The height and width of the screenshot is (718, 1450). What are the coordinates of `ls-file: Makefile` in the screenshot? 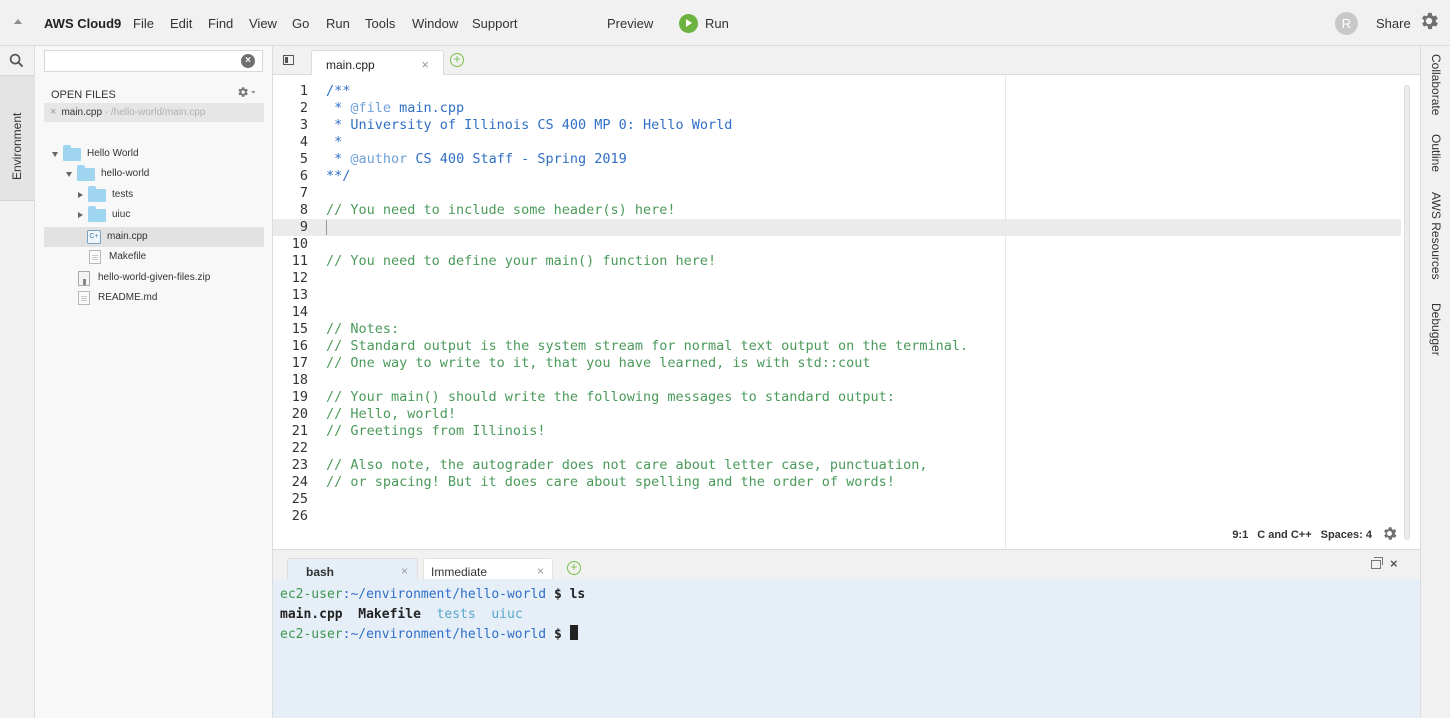 It's located at (389, 614).